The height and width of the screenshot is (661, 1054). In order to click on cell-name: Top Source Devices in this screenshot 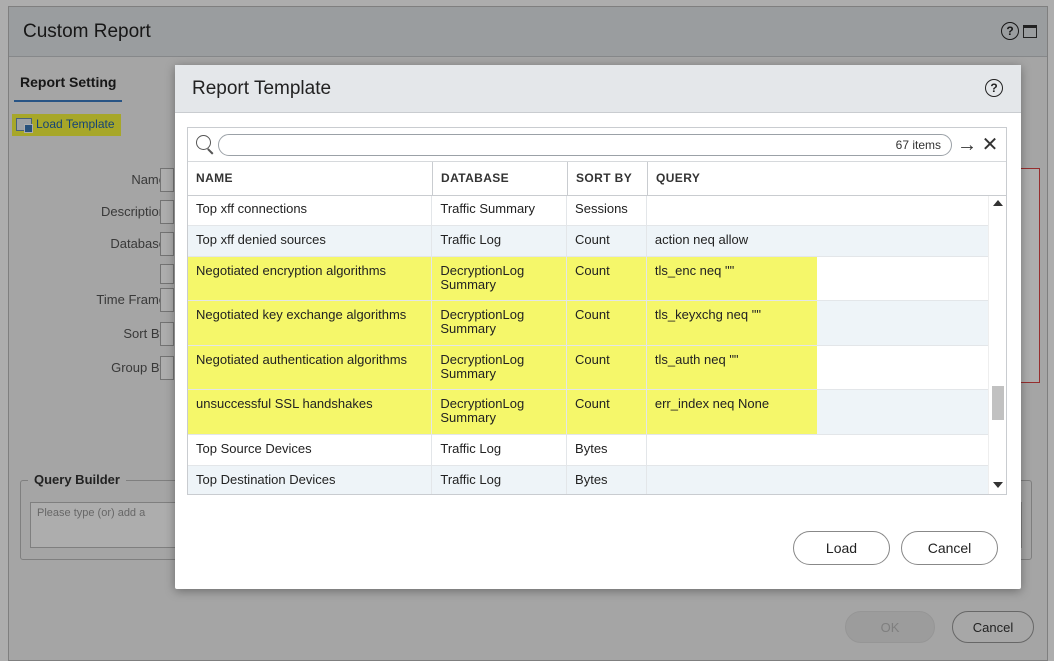, I will do `click(310, 450)`.